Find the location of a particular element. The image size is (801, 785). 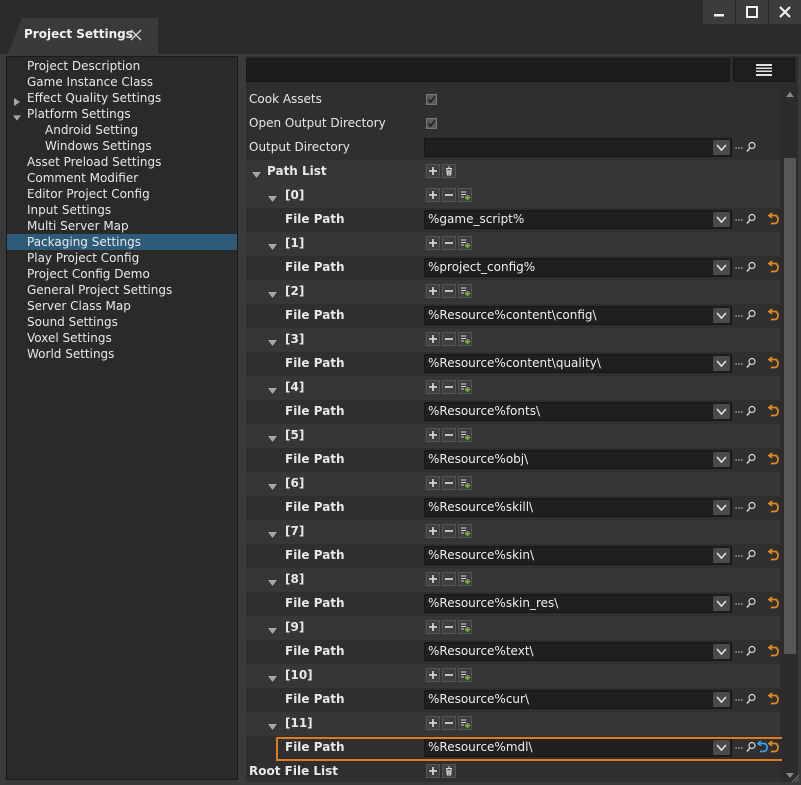

tree-item-platform-settings: Platform Settings is located at coordinates (122, 114).